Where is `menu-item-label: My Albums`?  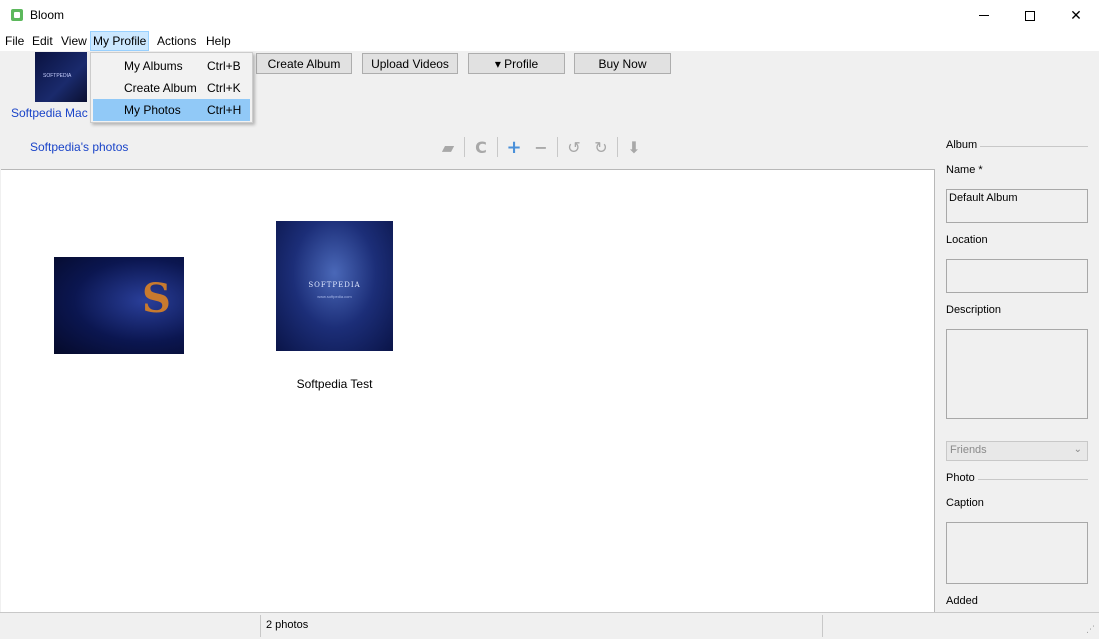 menu-item-label: My Albums is located at coordinates (153, 66).